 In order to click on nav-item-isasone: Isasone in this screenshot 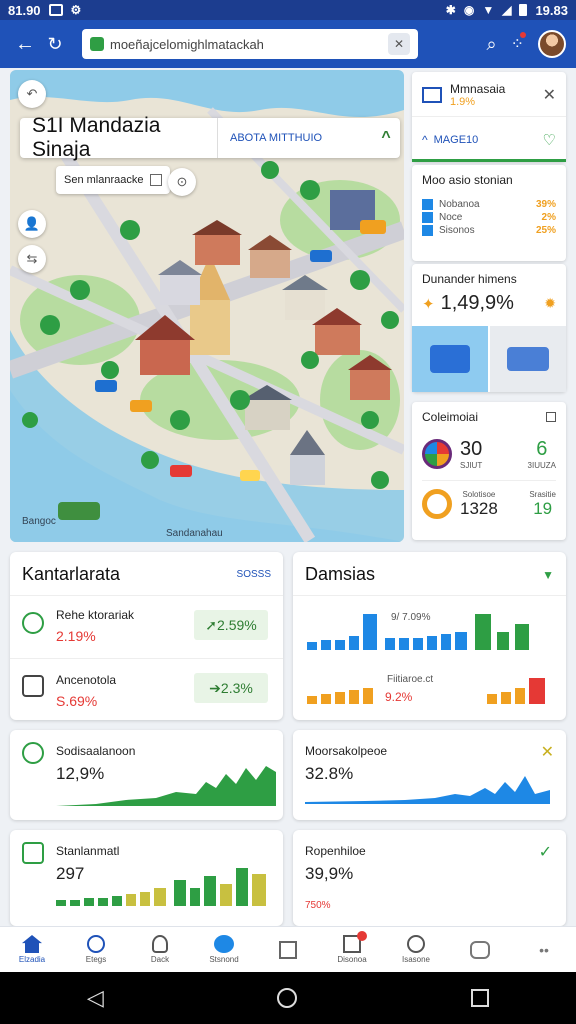, I will do `click(416, 949)`.